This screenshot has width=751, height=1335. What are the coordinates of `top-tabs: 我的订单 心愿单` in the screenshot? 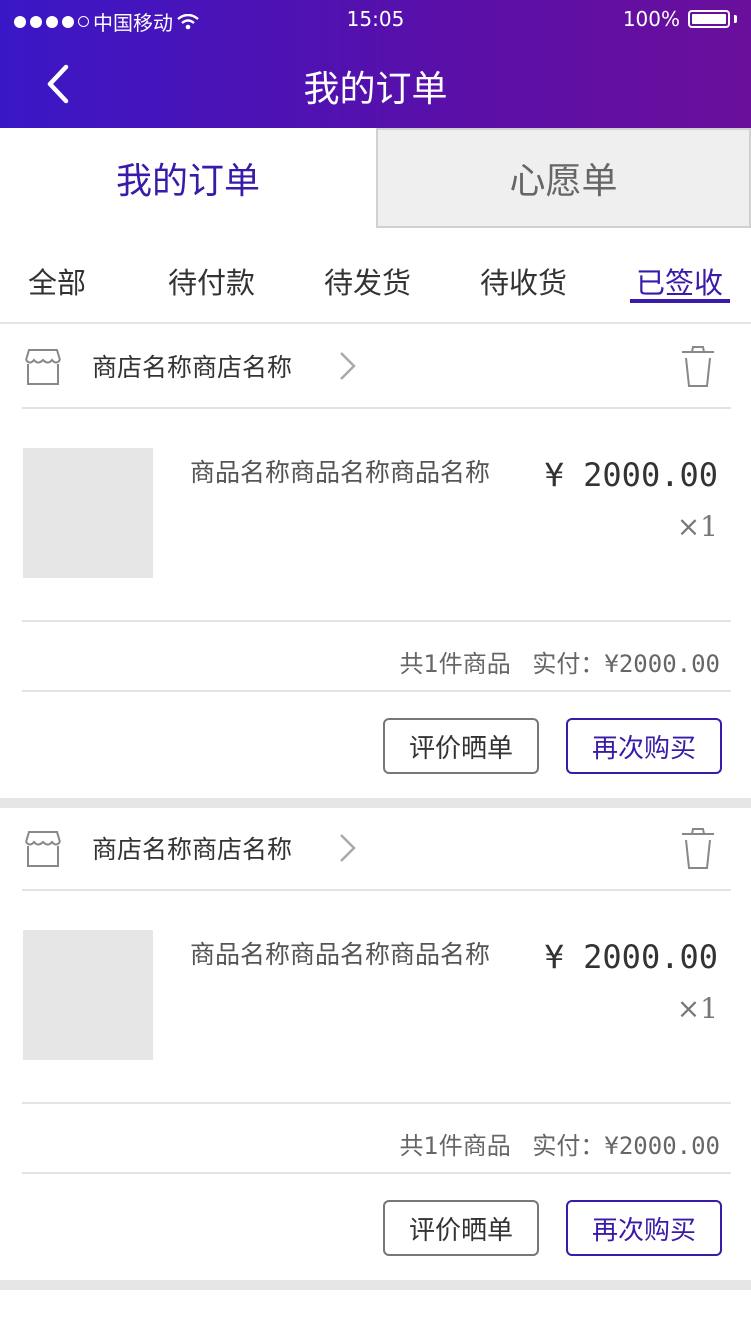 It's located at (375, 178).